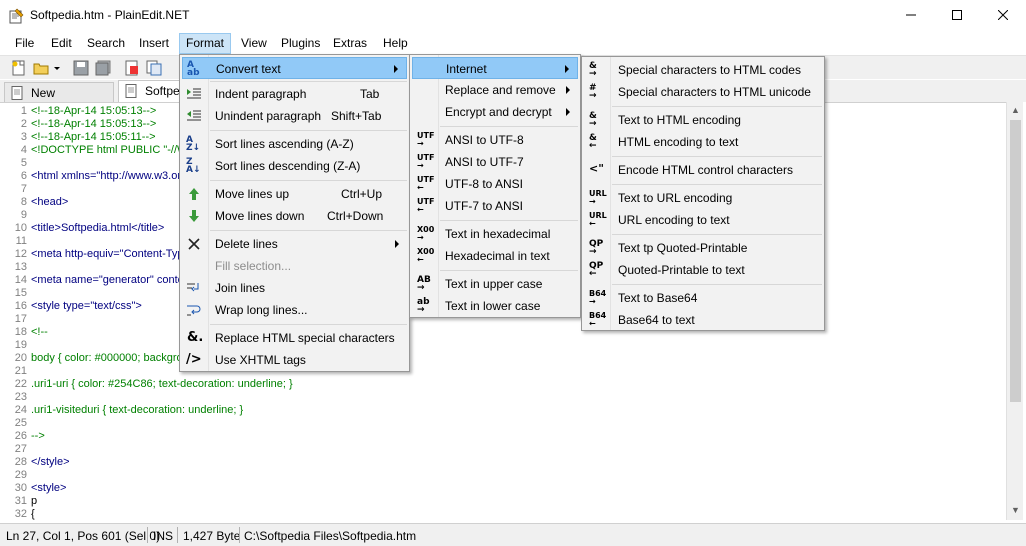  What do you see at coordinates (23, 150) in the screenshot?
I see `line-number: 4` at bounding box center [23, 150].